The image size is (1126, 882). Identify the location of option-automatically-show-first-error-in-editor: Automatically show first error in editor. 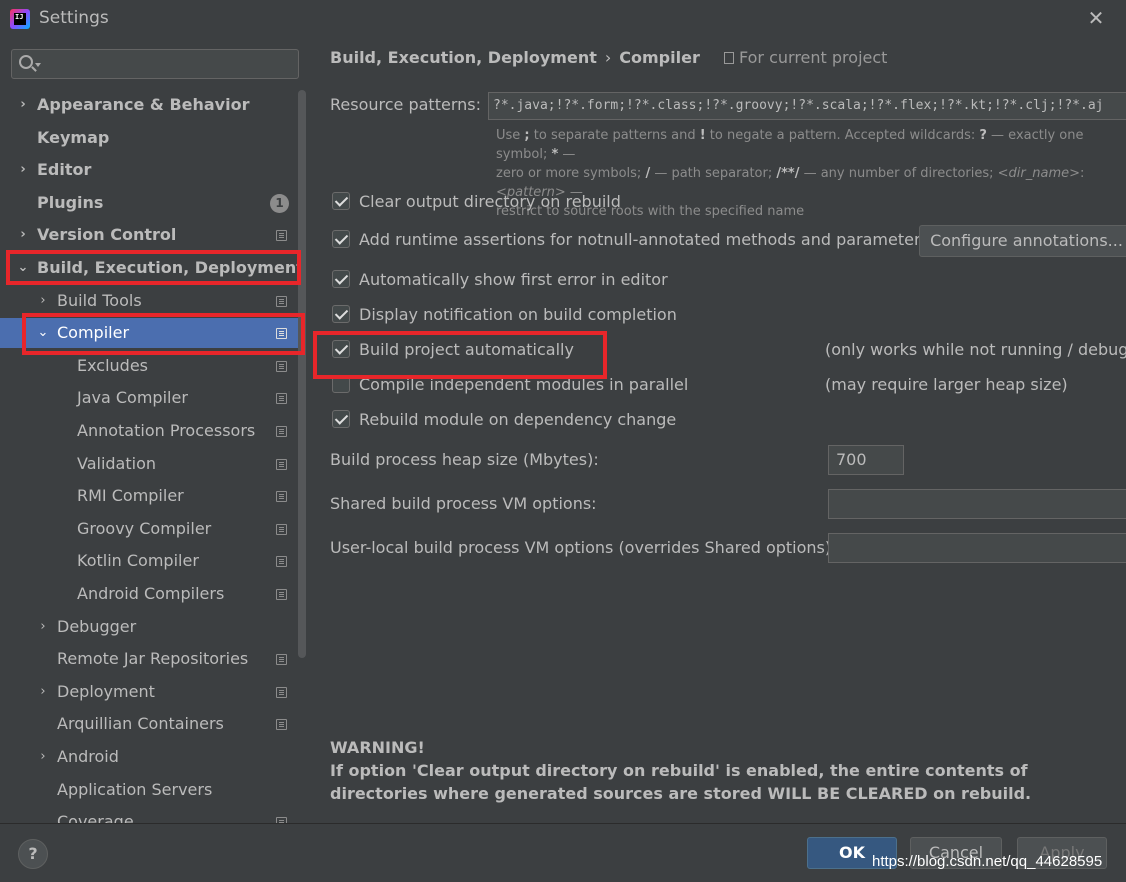
(582, 280).